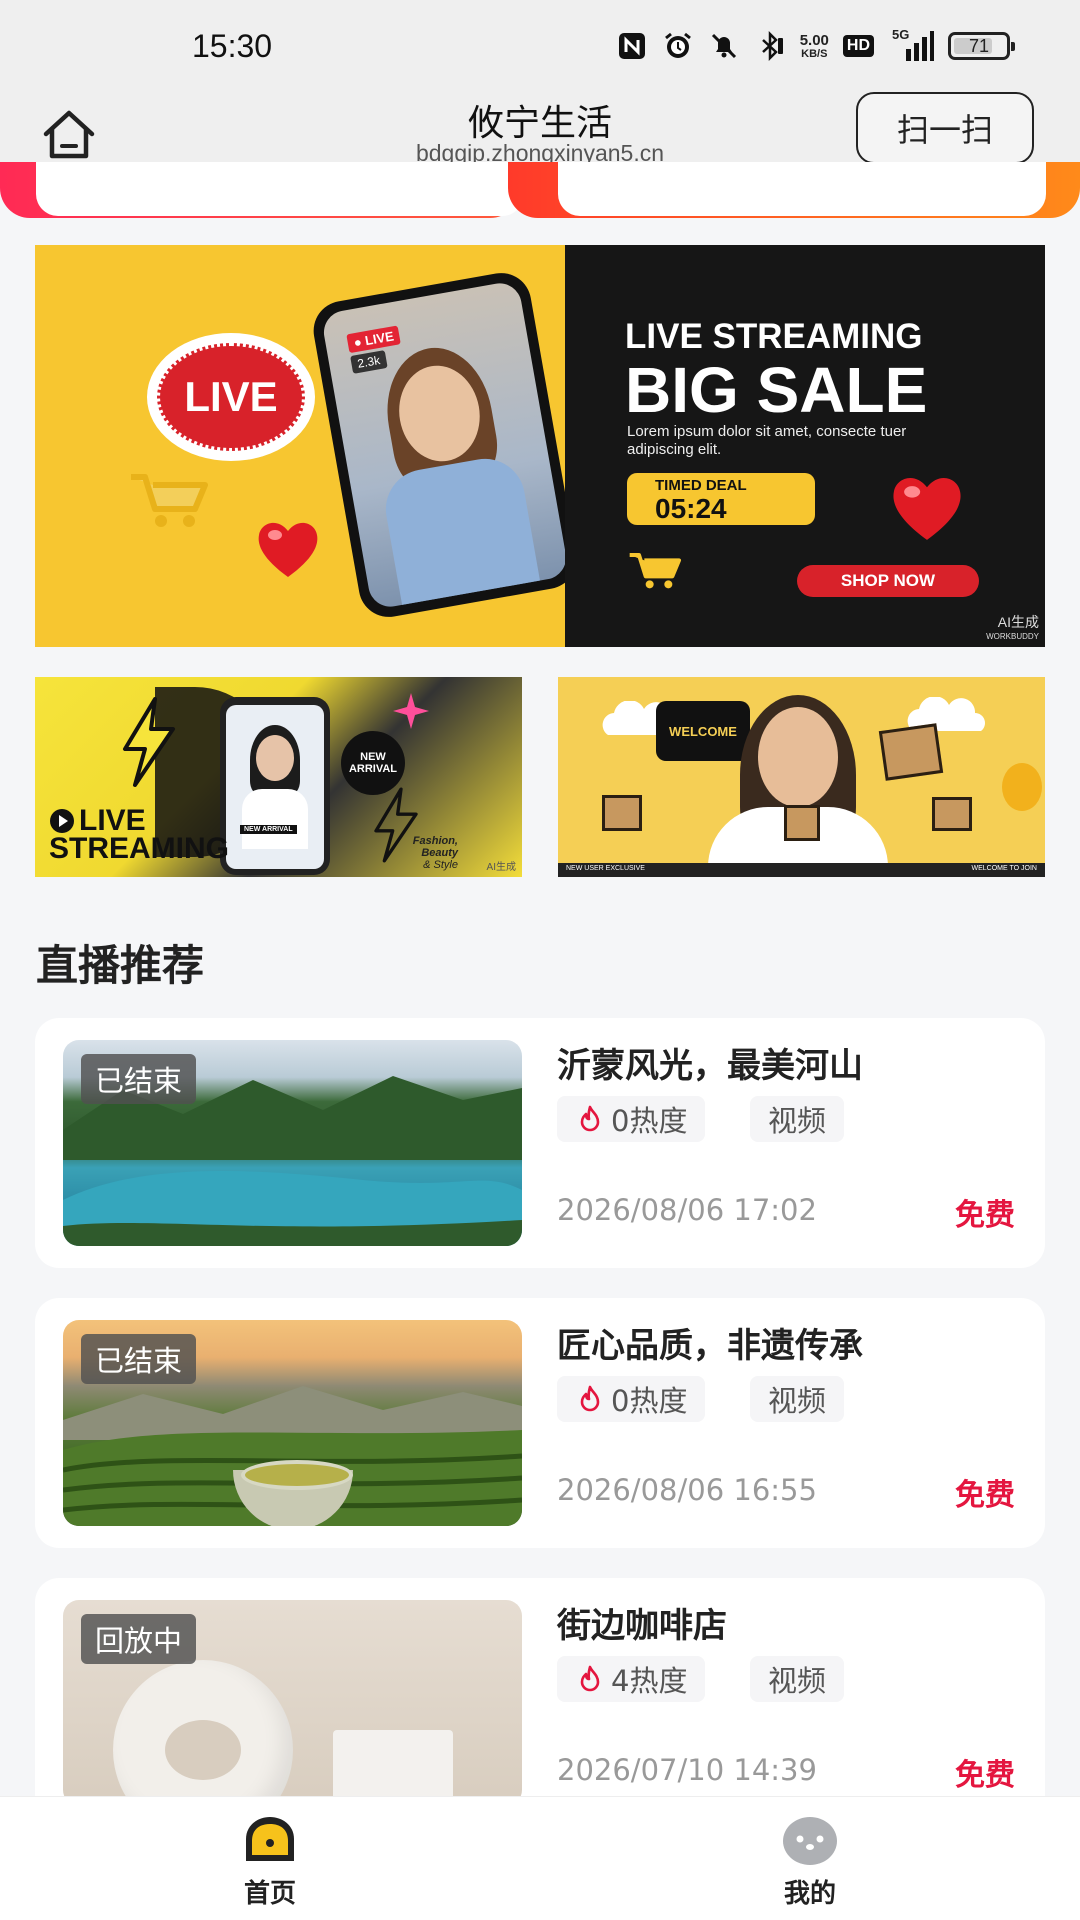 This screenshot has height=1920, width=1080. What do you see at coordinates (540, 1703) in the screenshot?
I see `live-card: 回放中 街边咖啡店 4热度 视频 2026/07/10 14:39 免费` at bounding box center [540, 1703].